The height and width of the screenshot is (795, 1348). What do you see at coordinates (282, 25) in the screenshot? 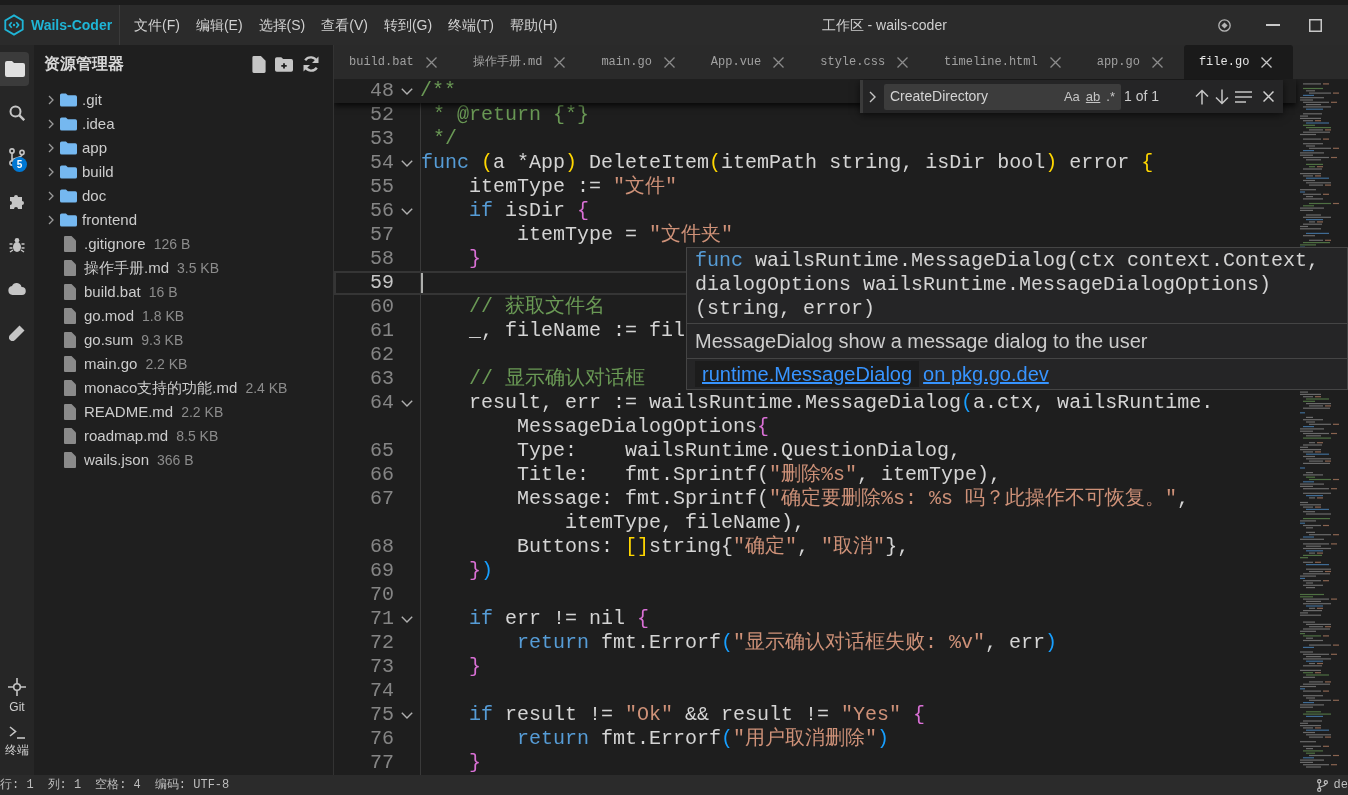
I see `menu-item: 选择(S)` at bounding box center [282, 25].